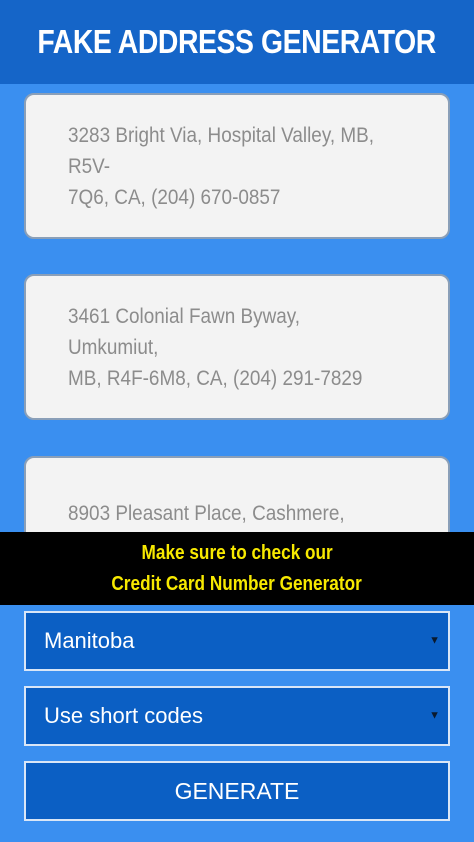 The height and width of the screenshot is (842, 474). I want to click on format-select-value: Use short codes, so click(123, 715).